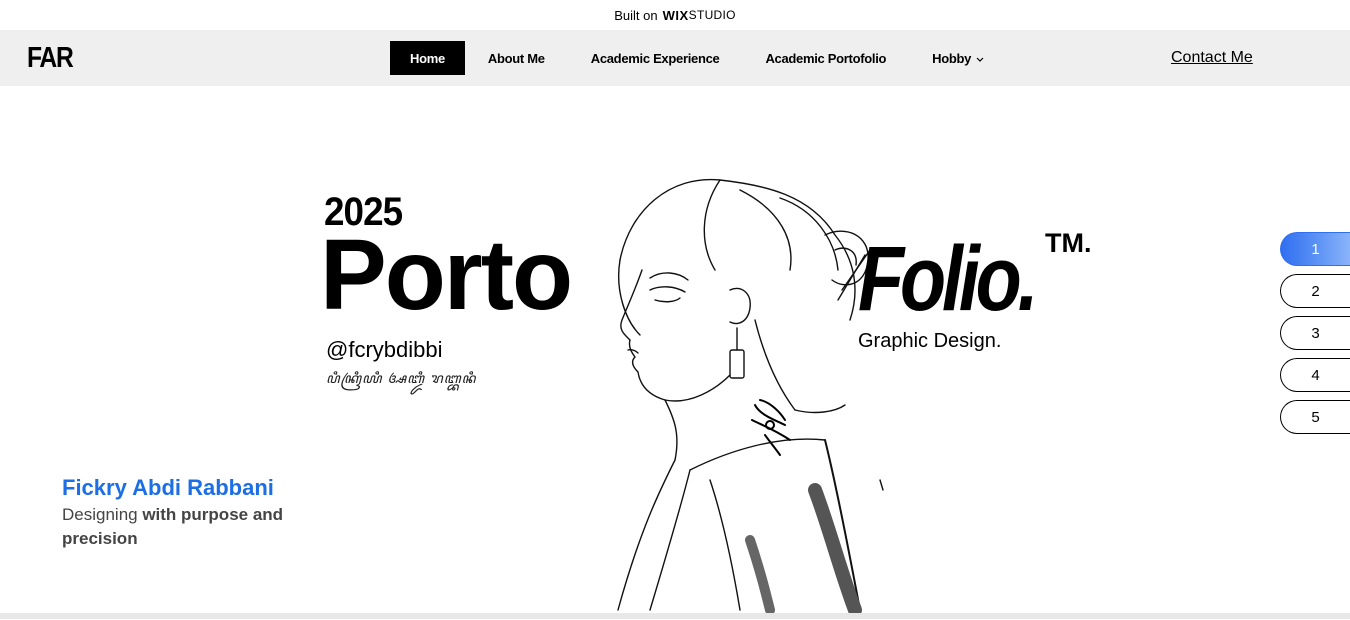  Describe the element at coordinates (102, 514) in the screenshot. I see `tagline-prefix: Designing` at that location.